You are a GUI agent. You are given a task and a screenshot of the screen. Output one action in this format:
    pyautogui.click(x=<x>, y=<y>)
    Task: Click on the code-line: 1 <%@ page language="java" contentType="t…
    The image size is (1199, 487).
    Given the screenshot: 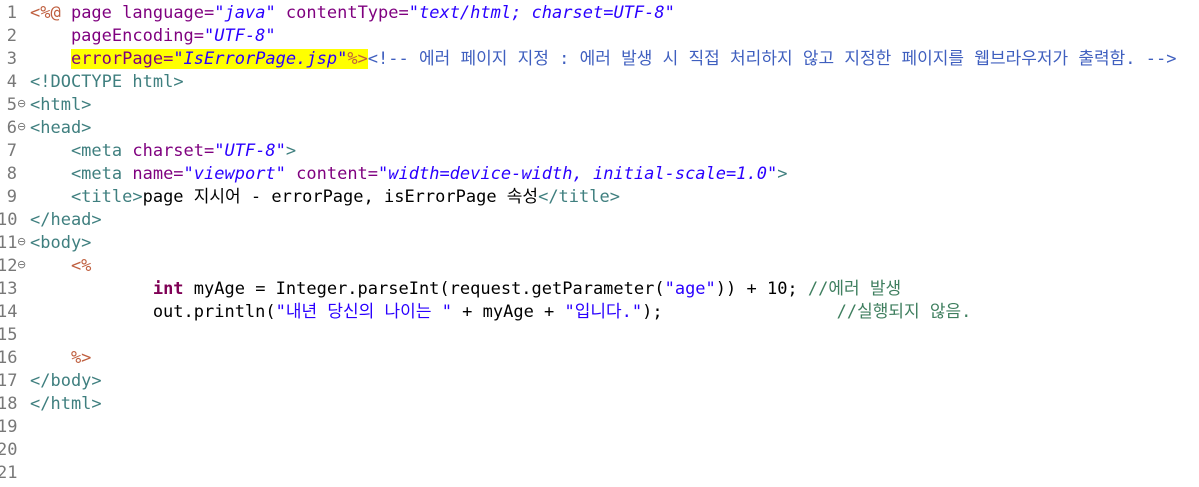 What is the action you would take?
    pyautogui.click(x=599, y=13)
    